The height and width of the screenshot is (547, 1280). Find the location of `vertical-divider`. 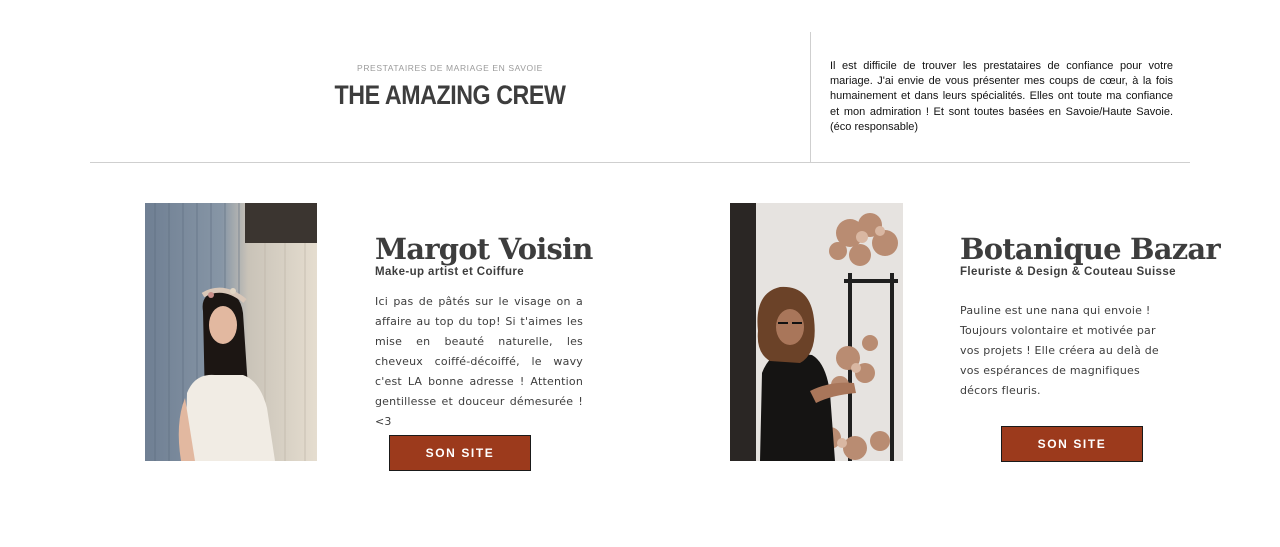

vertical-divider is located at coordinates (810, 97).